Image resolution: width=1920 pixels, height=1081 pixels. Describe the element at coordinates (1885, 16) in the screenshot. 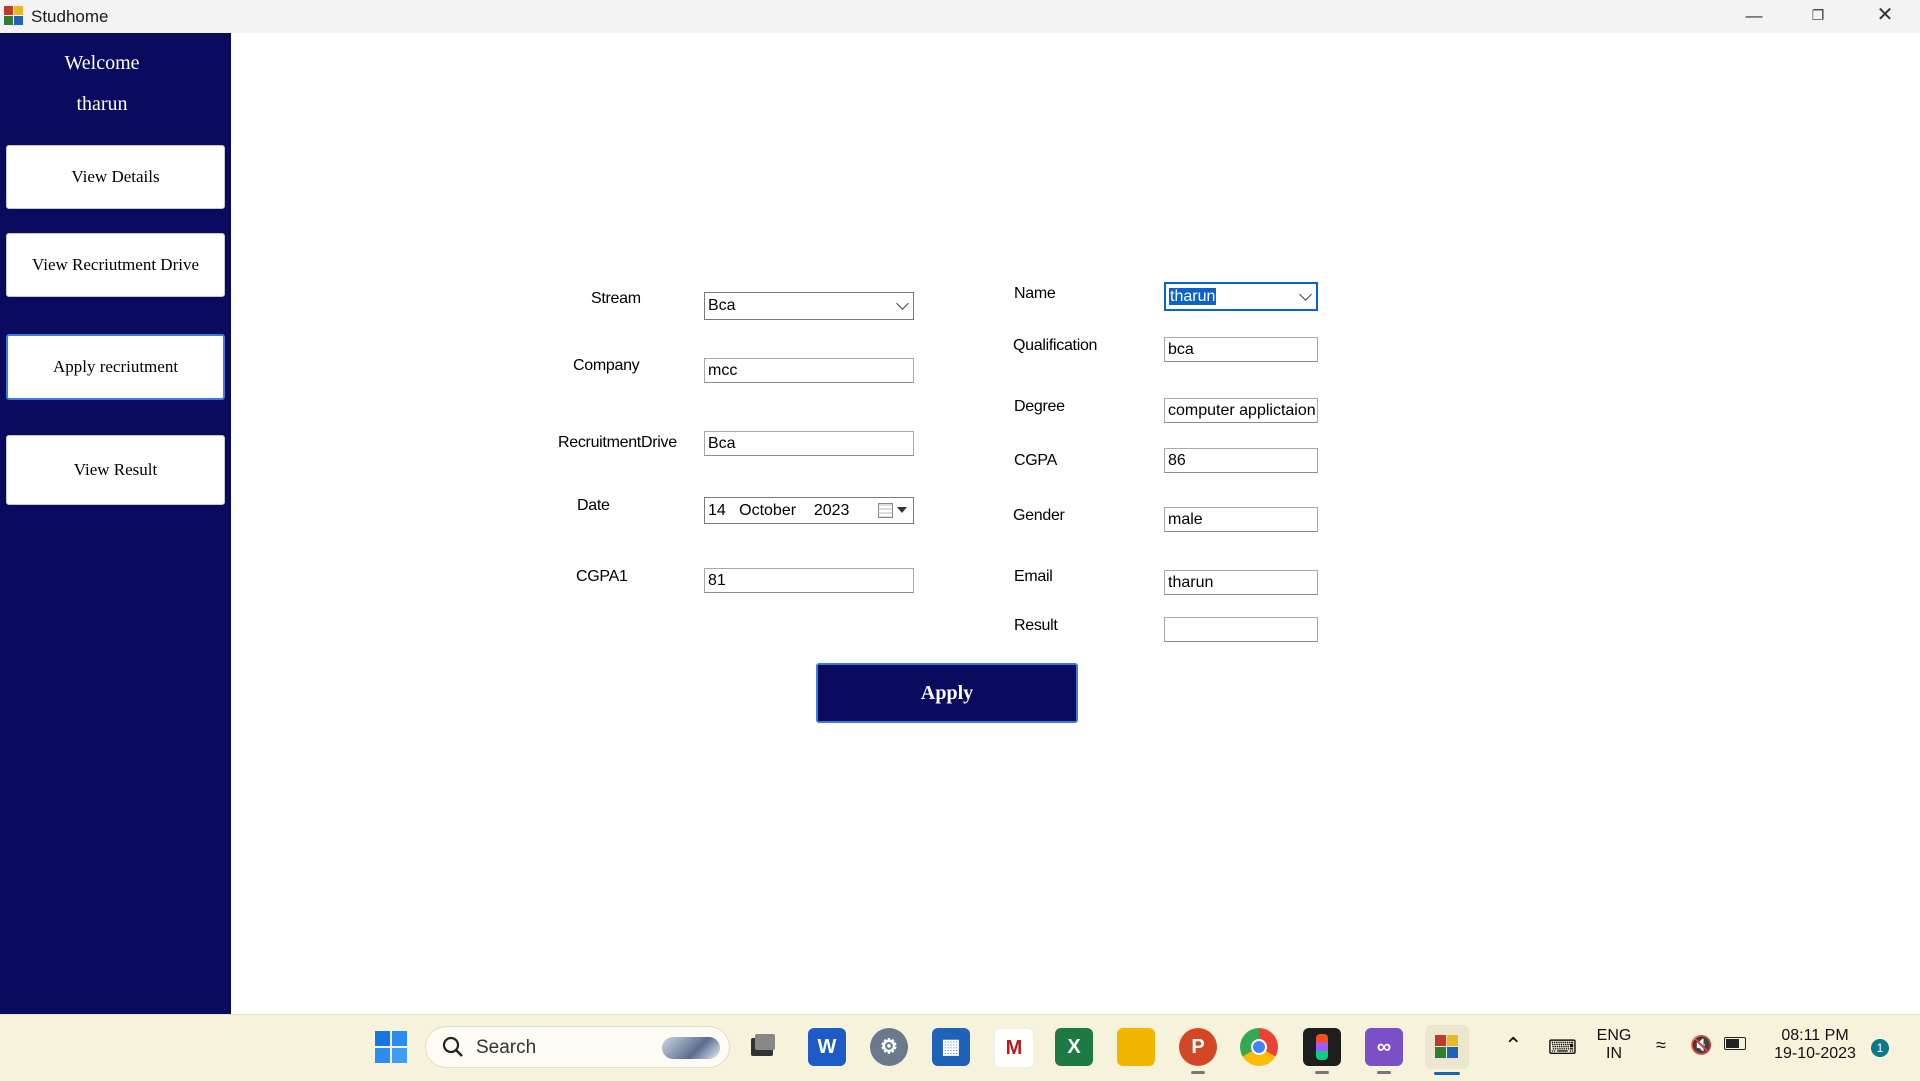

I see `close-button: ✕` at that location.